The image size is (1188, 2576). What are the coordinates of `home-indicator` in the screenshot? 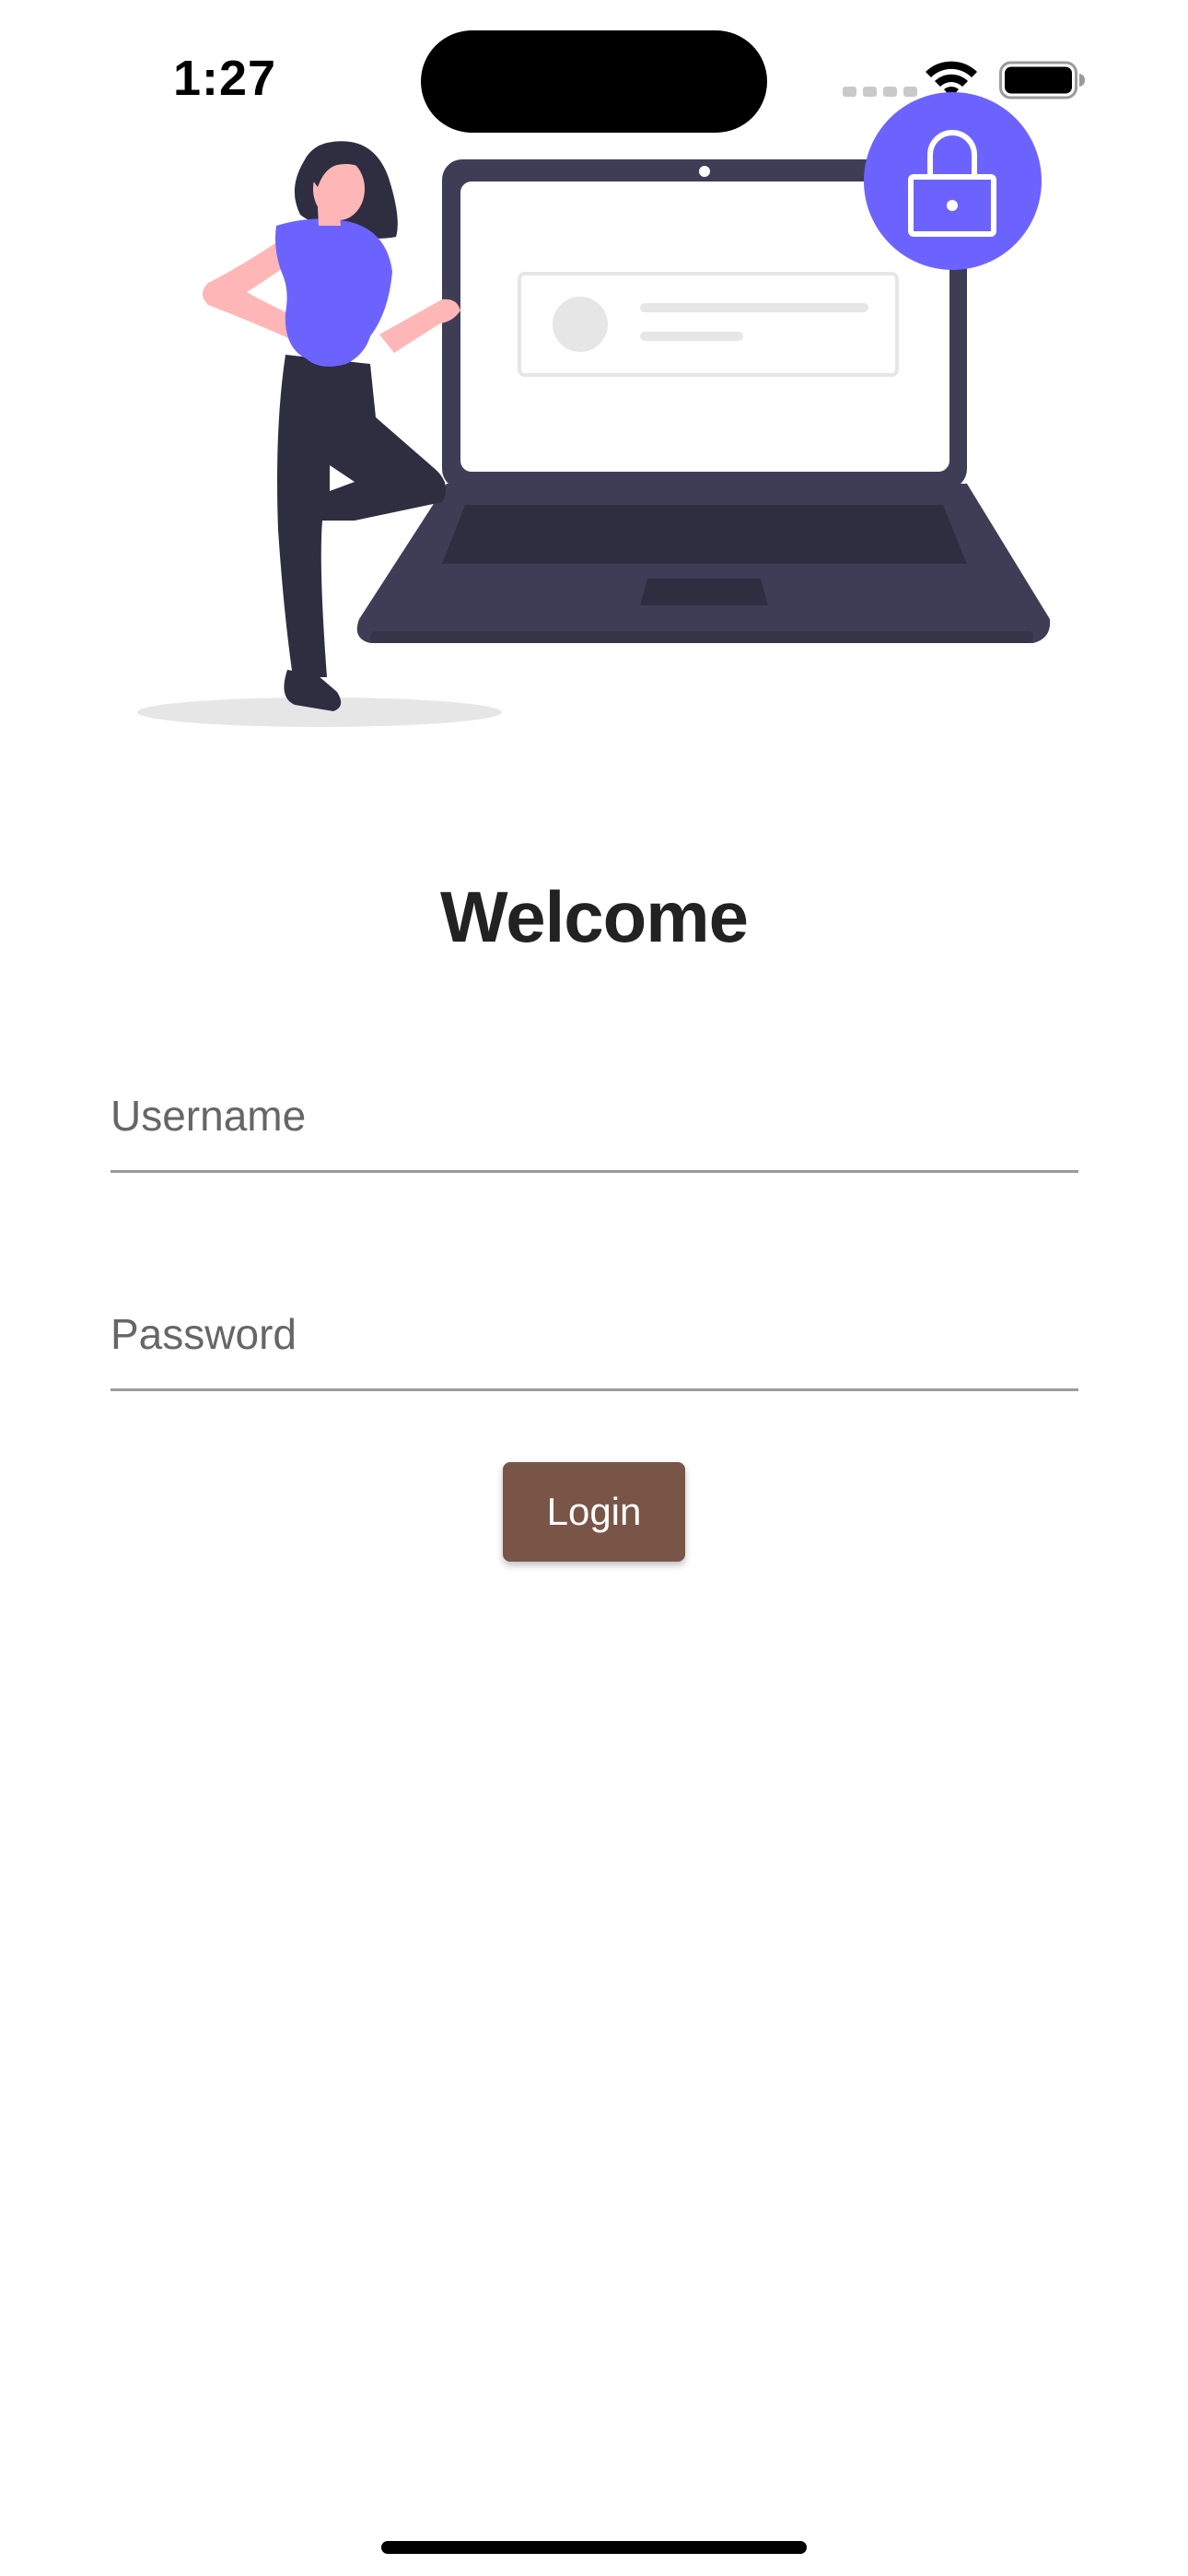 It's located at (594, 2547).